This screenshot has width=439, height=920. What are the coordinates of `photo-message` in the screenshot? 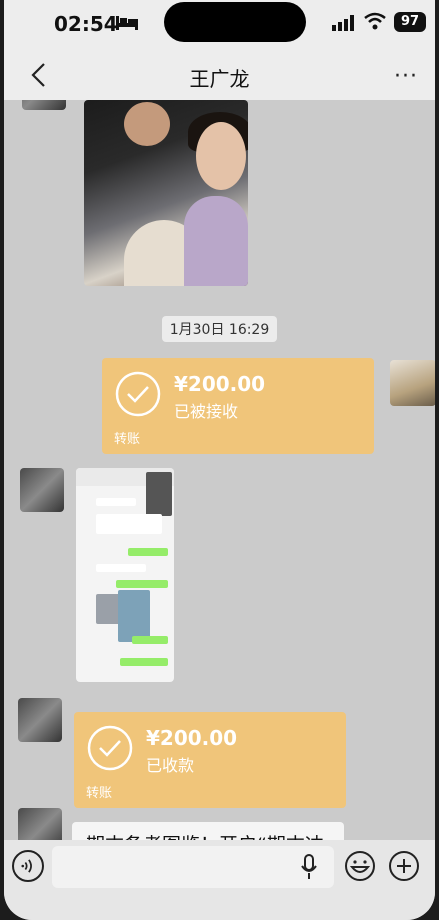 It's located at (166, 193).